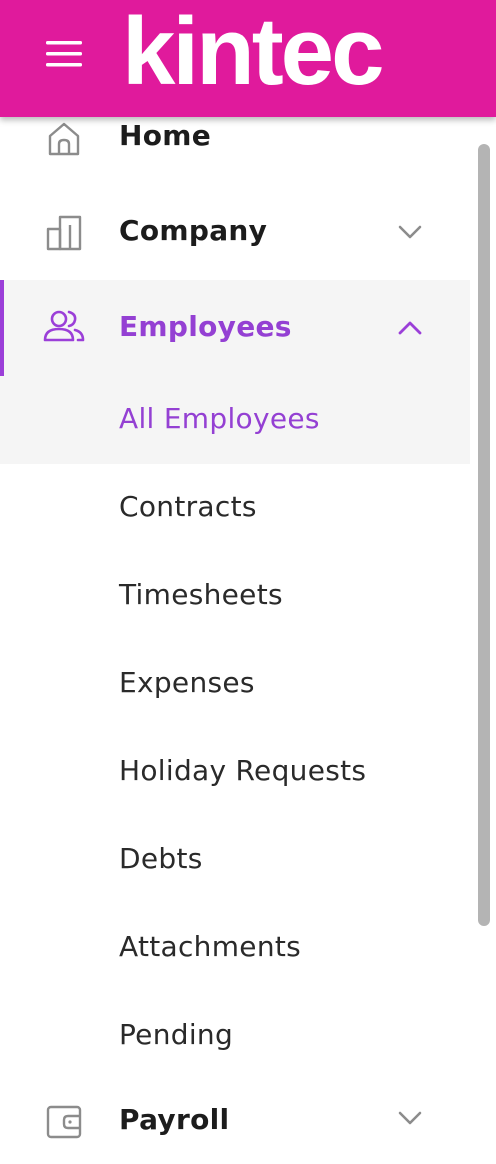 This screenshot has height=1164, width=496. I want to click on submenu-item-debts: Debts, so click(161, 858).